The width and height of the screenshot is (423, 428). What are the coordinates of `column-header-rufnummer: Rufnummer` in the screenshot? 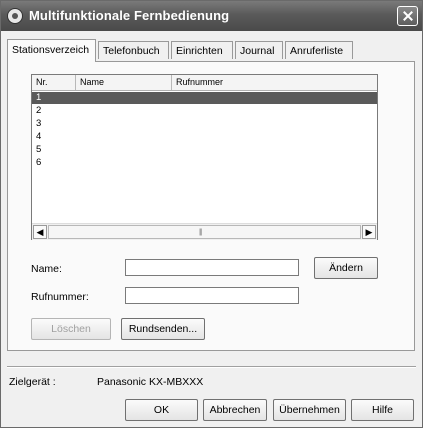 It's located at (274, 82).